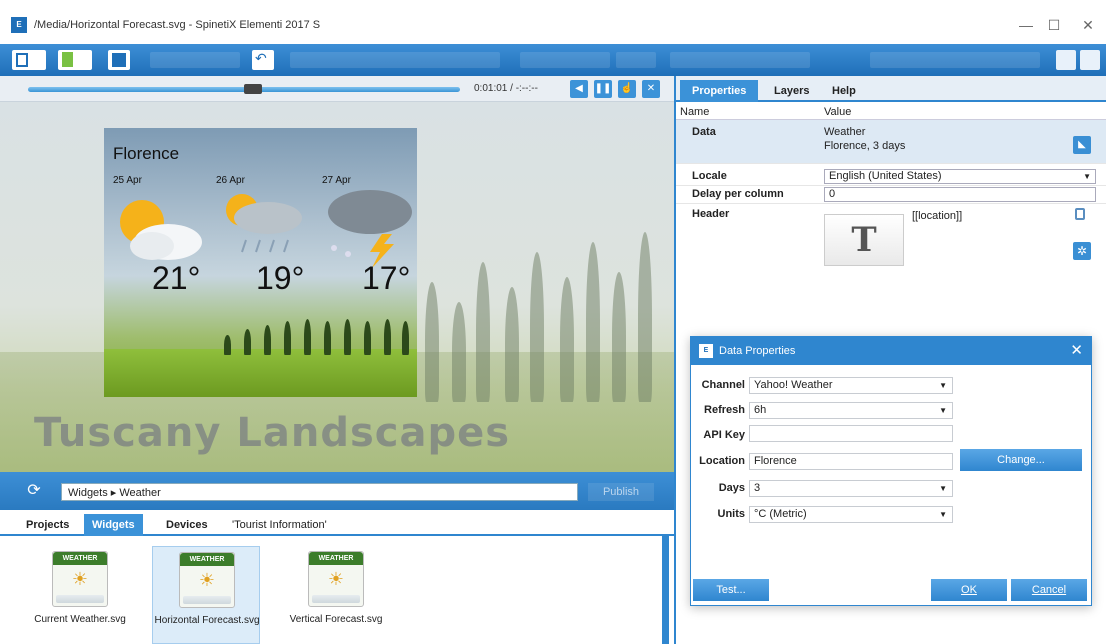  Describe the element at coordinates (838, 112) in the screenshot. I see `column-header-value: Value` at that location.